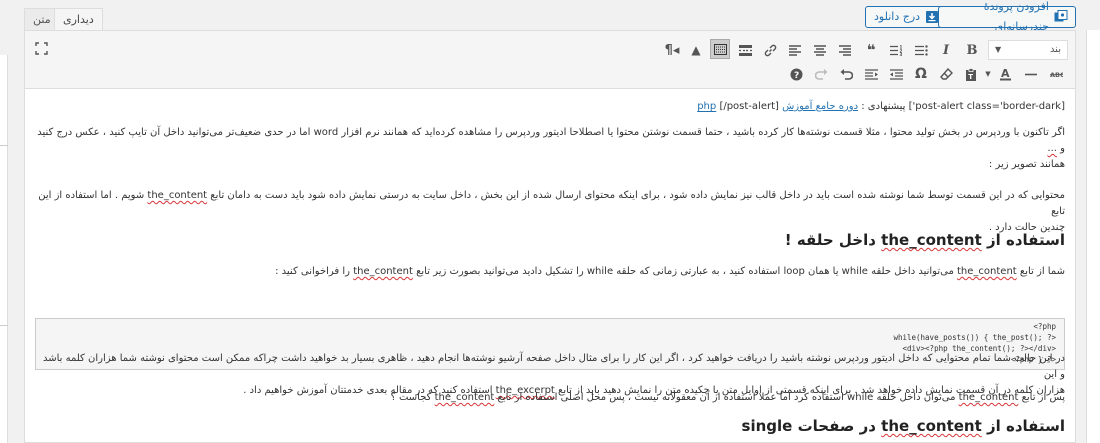 This screenshot has height=443, width=1100. What do you see at coordinates (896, 74) in the screenshot?
I see `outdent-icon` at bounding box center [896, 74].